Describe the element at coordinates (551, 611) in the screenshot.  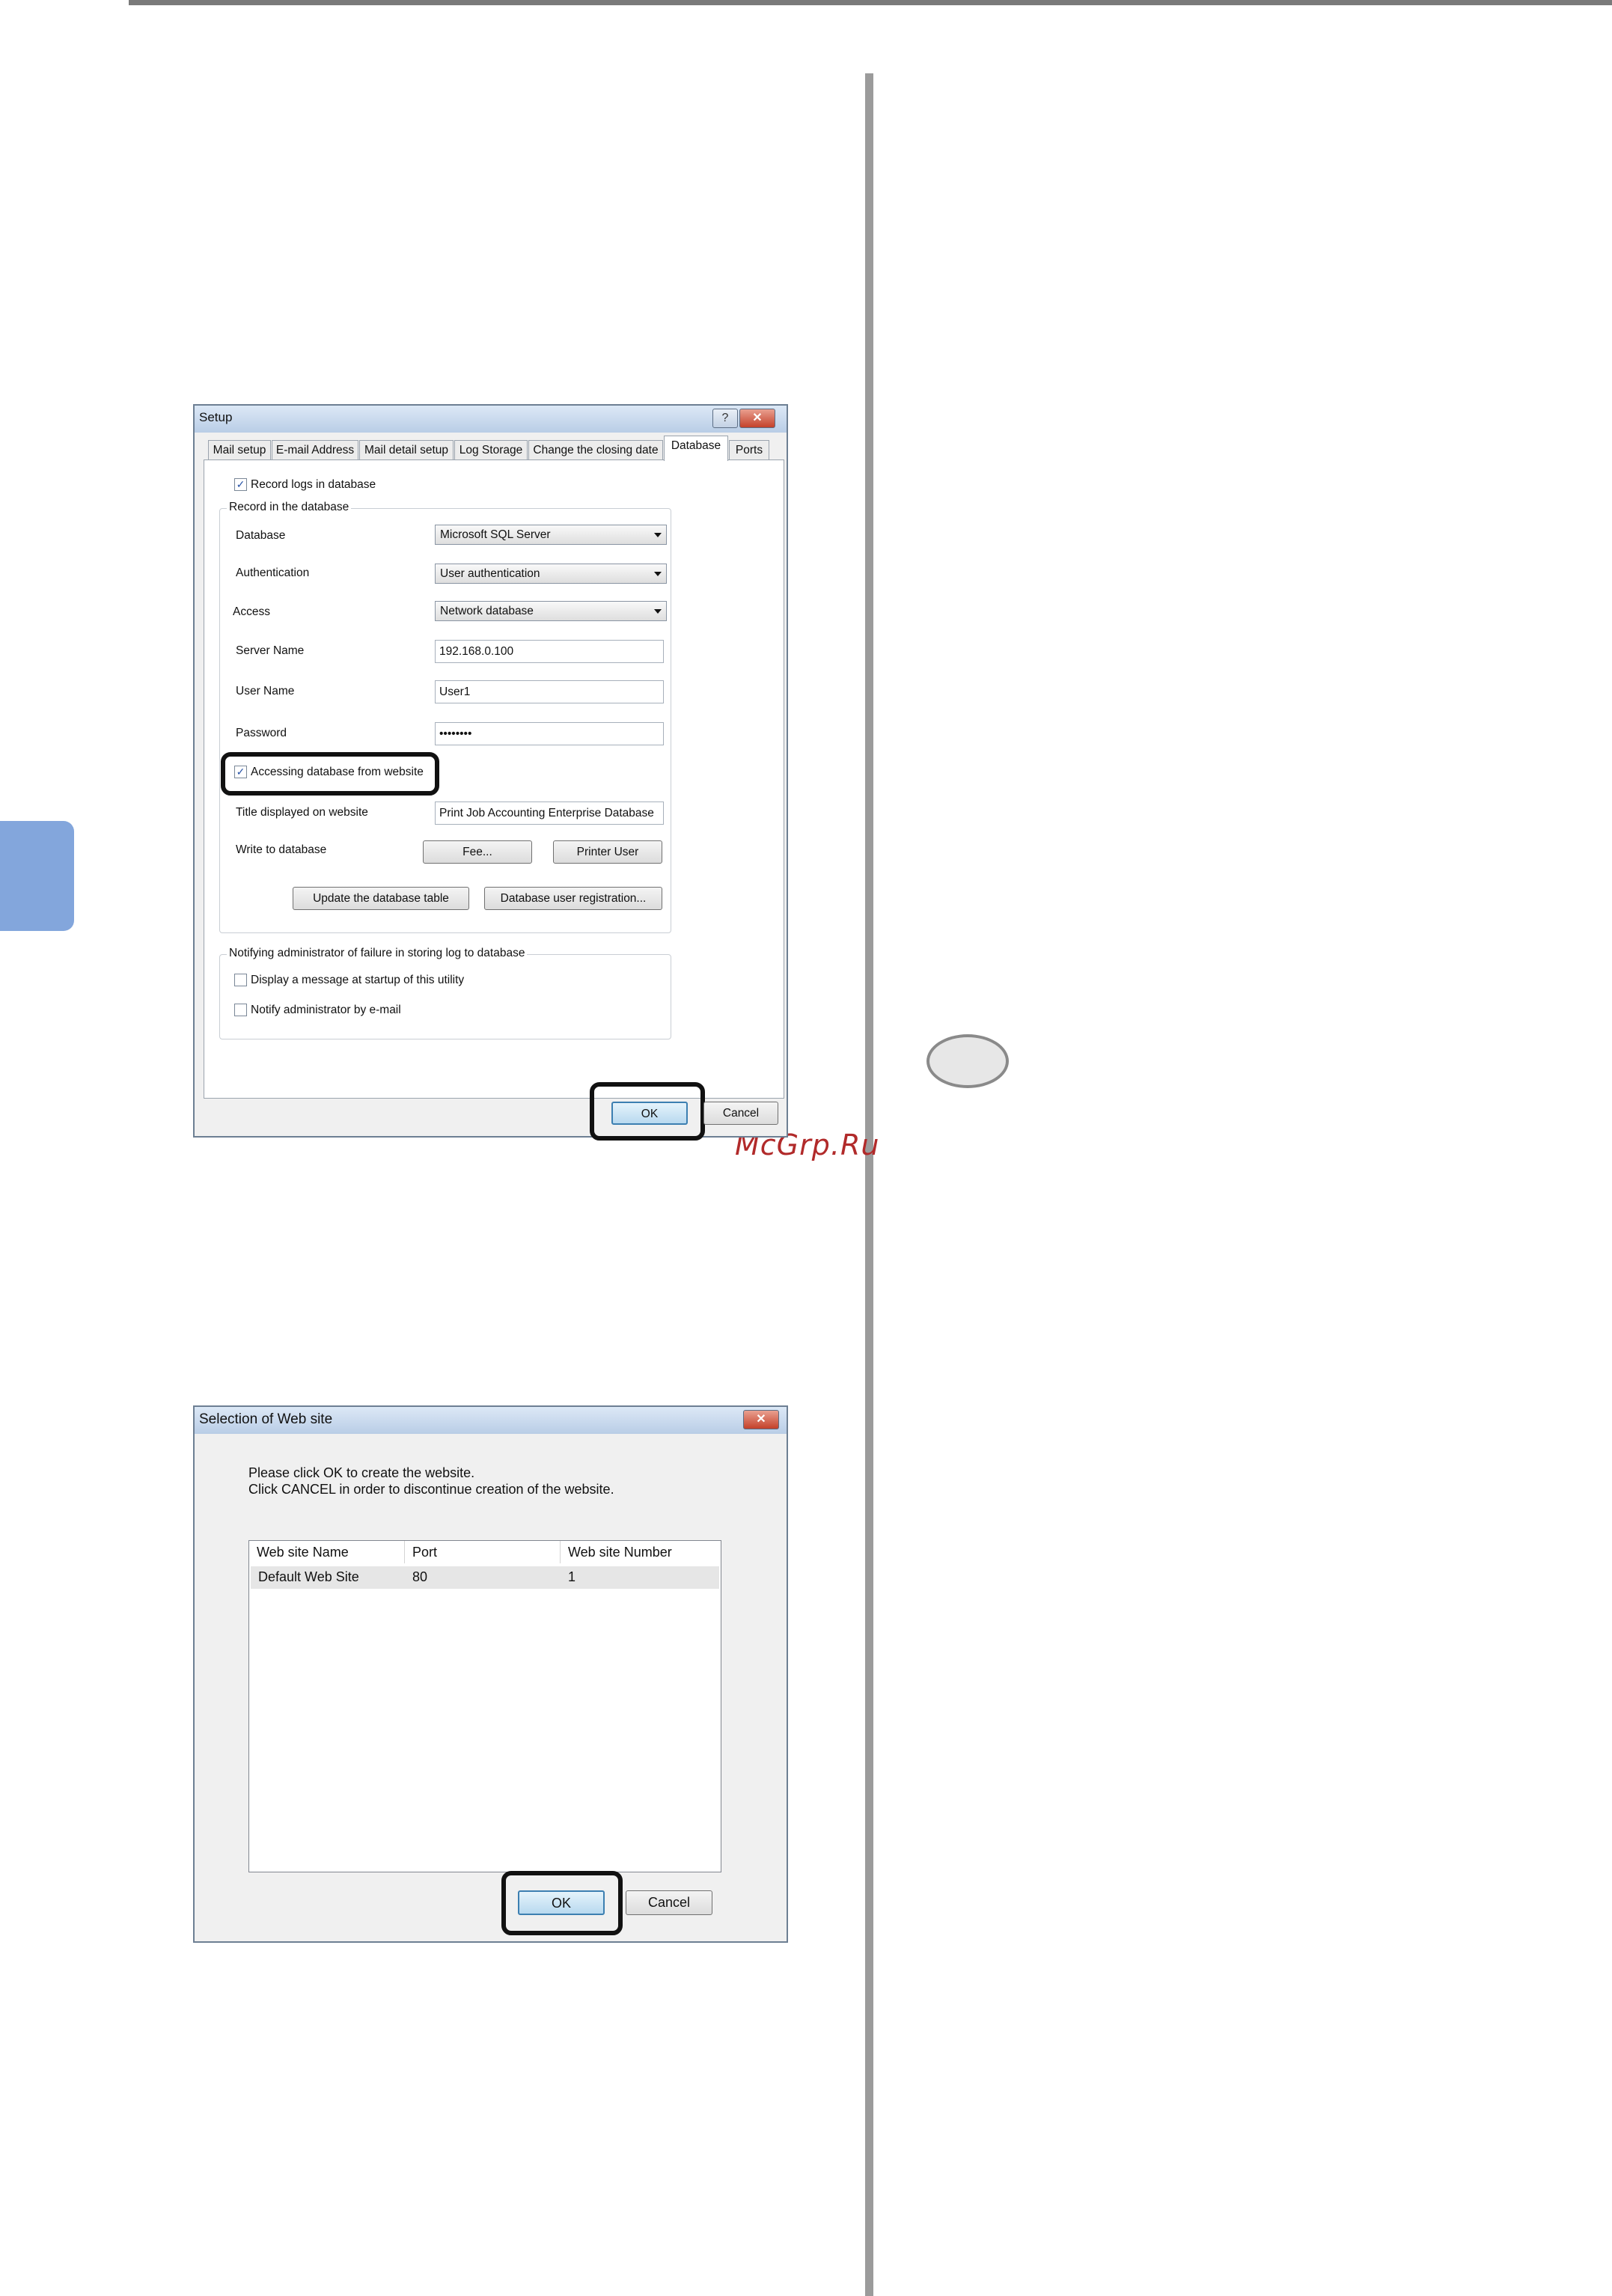
I see `access-select: Network database` at that location.